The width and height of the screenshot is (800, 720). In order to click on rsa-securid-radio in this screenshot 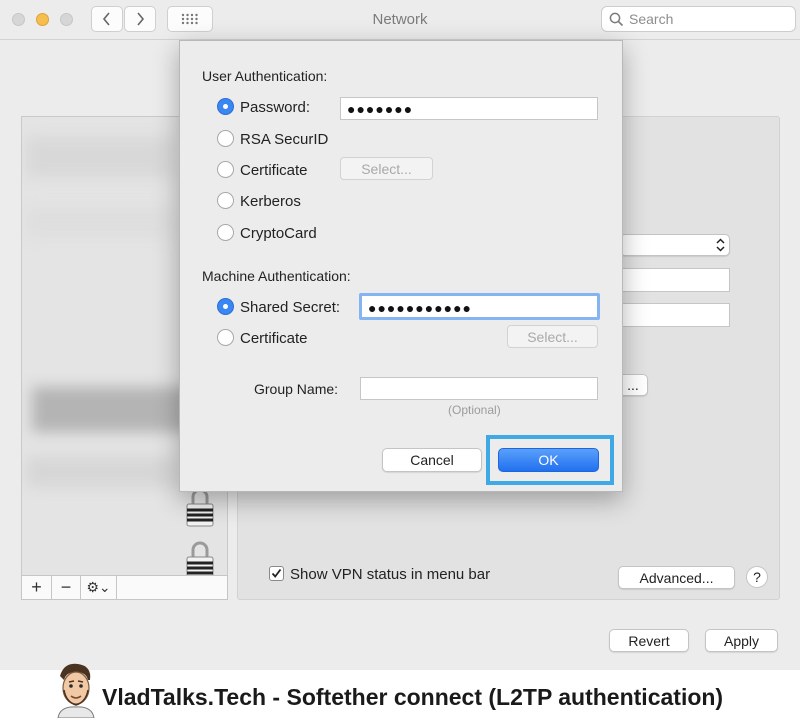, I will do `click(225, 138)`.